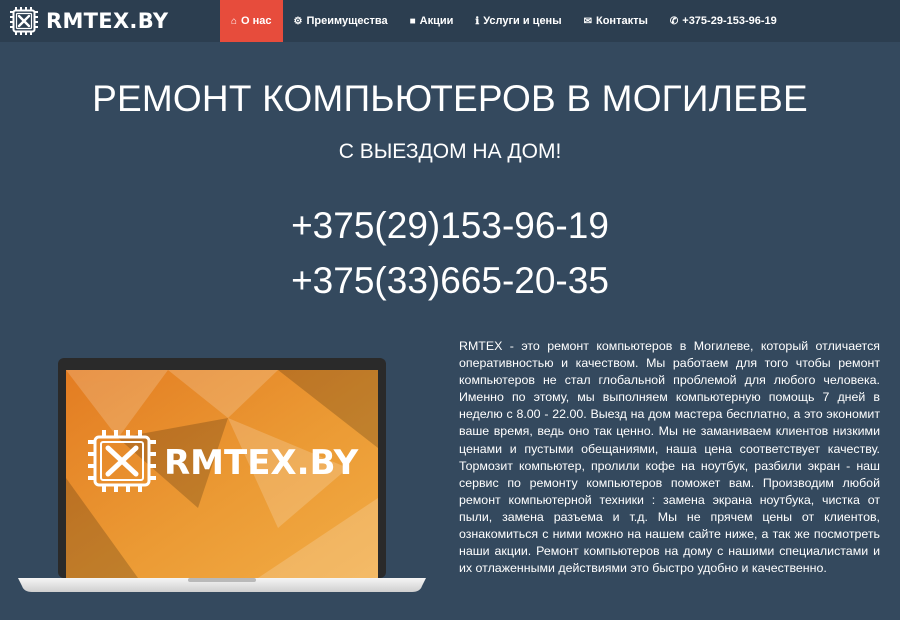 The image size is (900, 620). What do you see at coordinates (450, 98) in the screenshot?
I see `page-title: РЕМОНТ КОМПЬЮТЕРОВ В МОГИЛЕВЕ` at bounding box center [450, 98].